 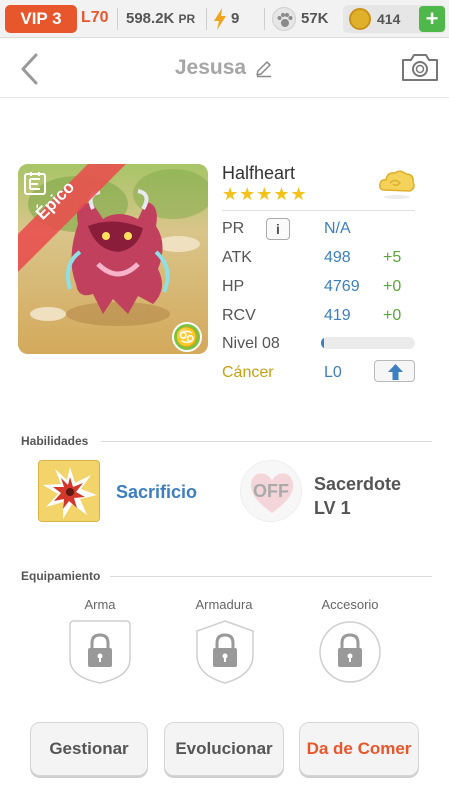 I want to click on power-rating: 598.2K PR, so click(x=160, y=18).